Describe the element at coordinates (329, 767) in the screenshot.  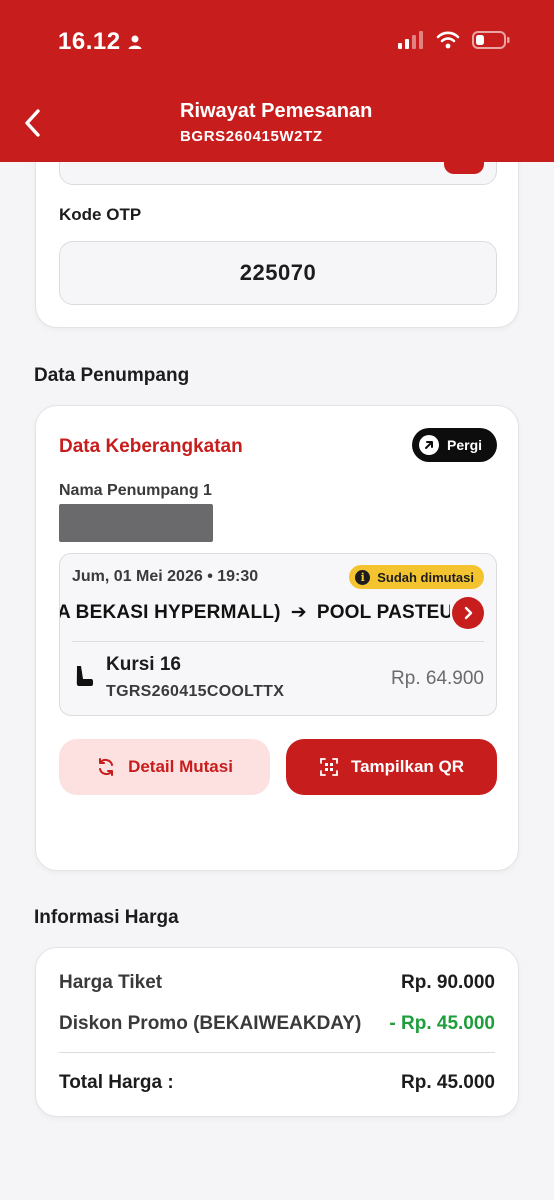
I see `qr-scan-icon` at that location.